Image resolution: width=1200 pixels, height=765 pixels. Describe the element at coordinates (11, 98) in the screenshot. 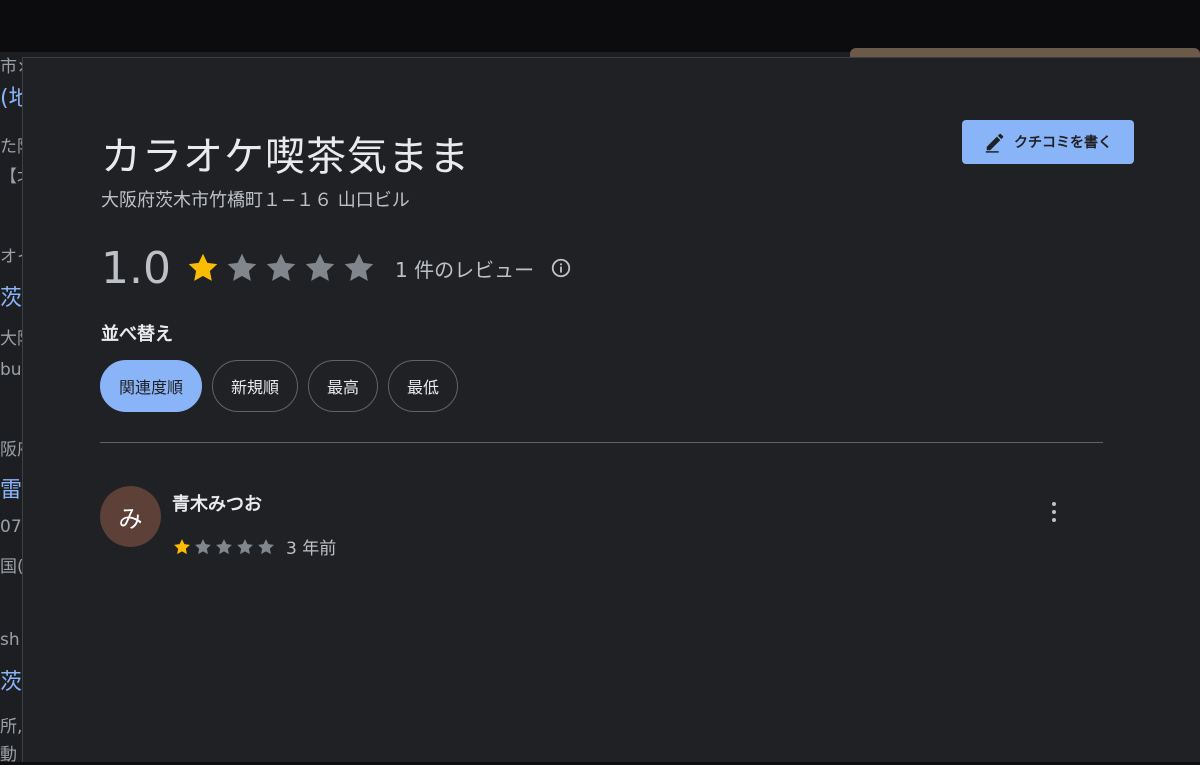

I see `bg-fragment: (地` at that location.